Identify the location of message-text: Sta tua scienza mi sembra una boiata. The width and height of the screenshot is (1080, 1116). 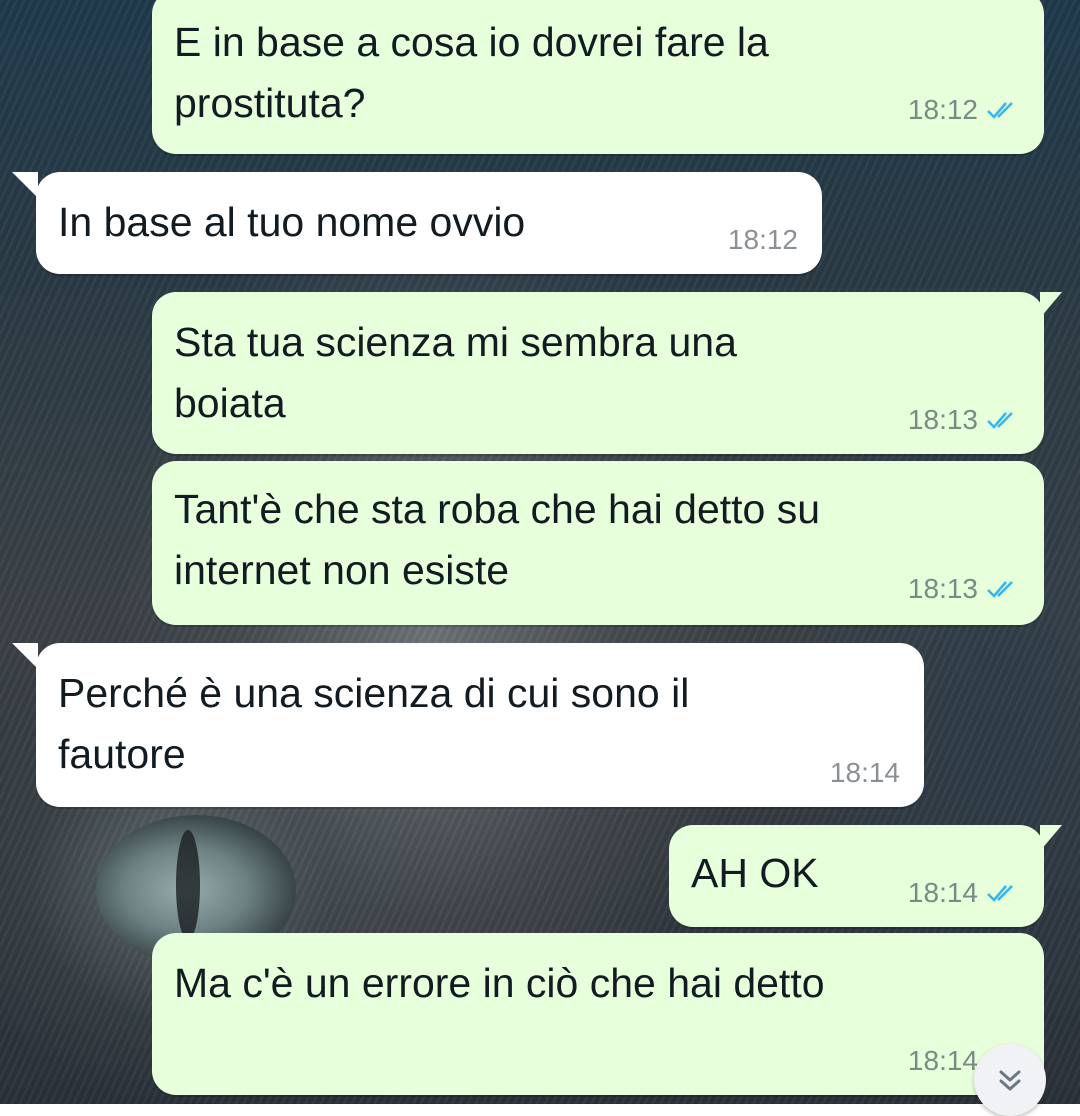
(455, 372).